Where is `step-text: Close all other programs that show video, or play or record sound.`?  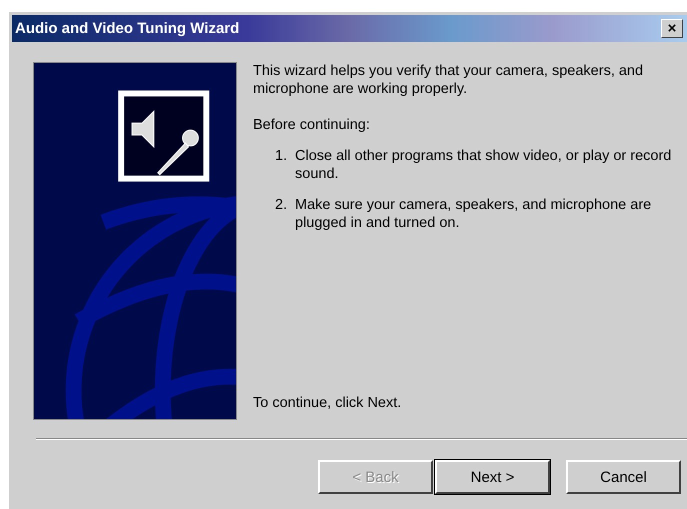 step-text: Close all other programs that show video, or play or record sound. is located at coordinates (483, 165).